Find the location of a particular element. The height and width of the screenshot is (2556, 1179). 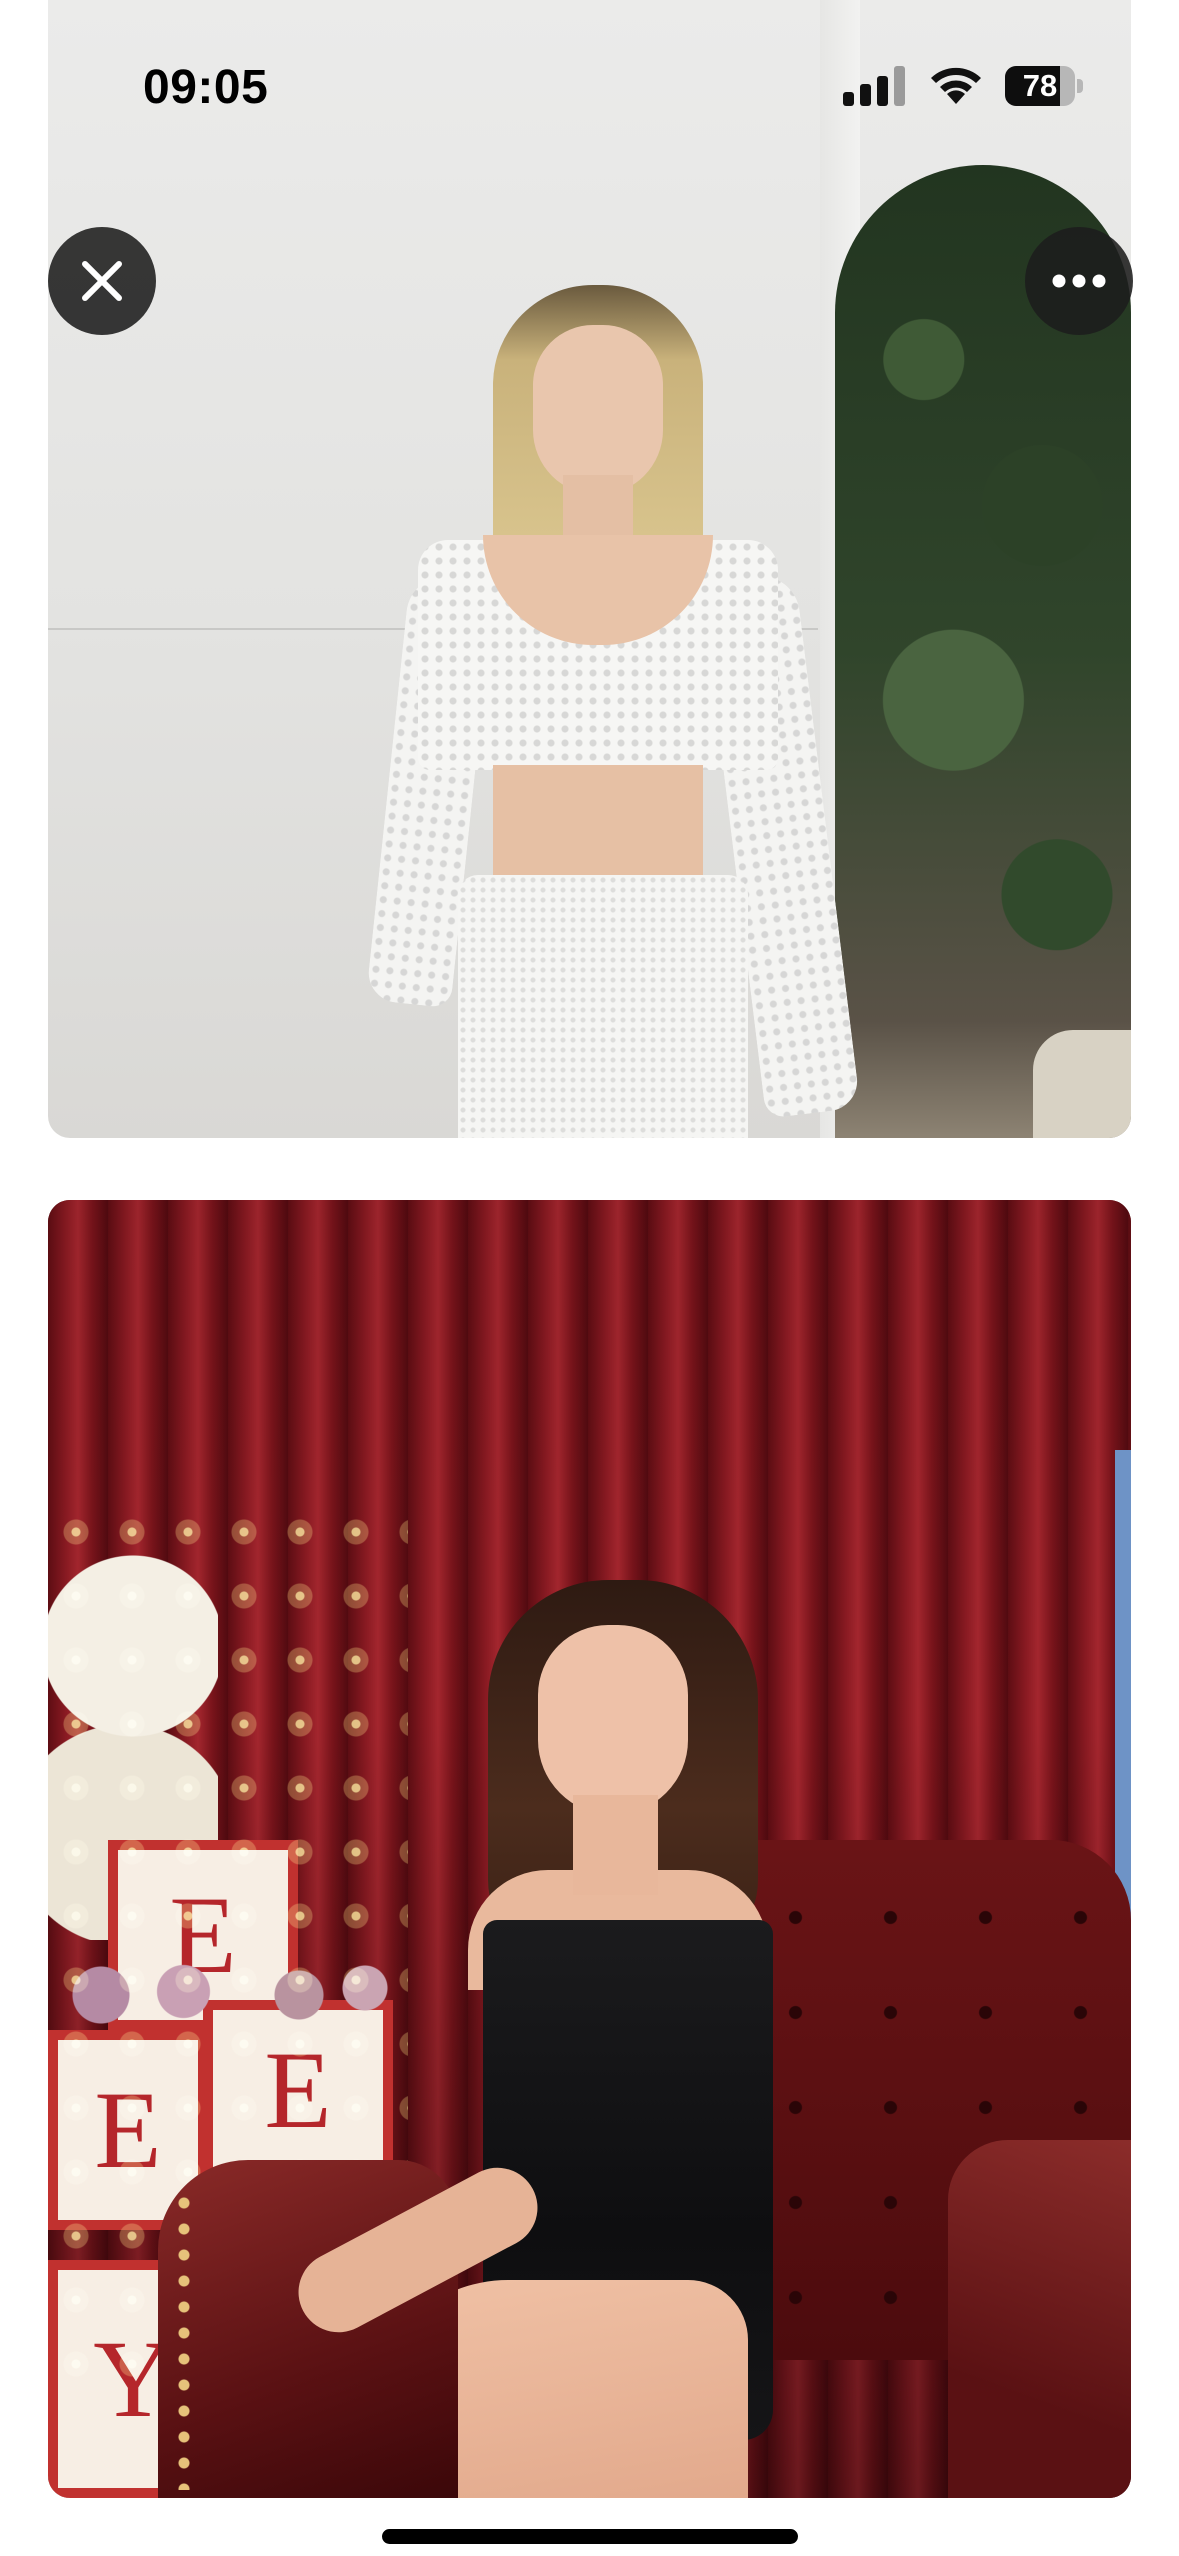

more-button is located at coordinates (1079, 281).